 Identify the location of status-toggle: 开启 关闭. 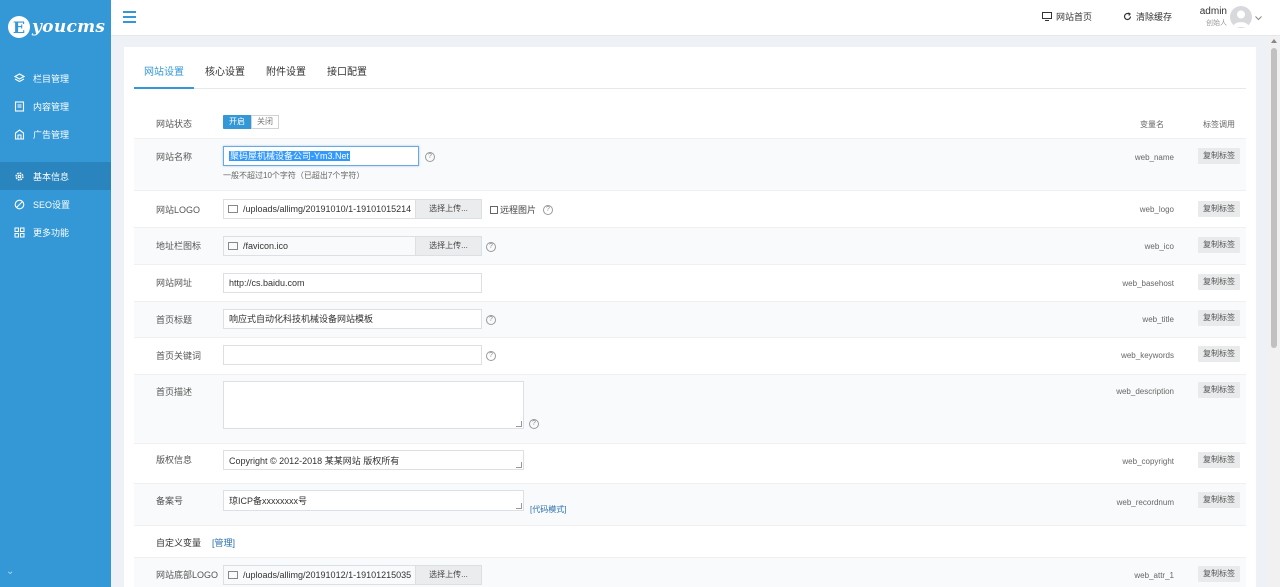
(251, 122).